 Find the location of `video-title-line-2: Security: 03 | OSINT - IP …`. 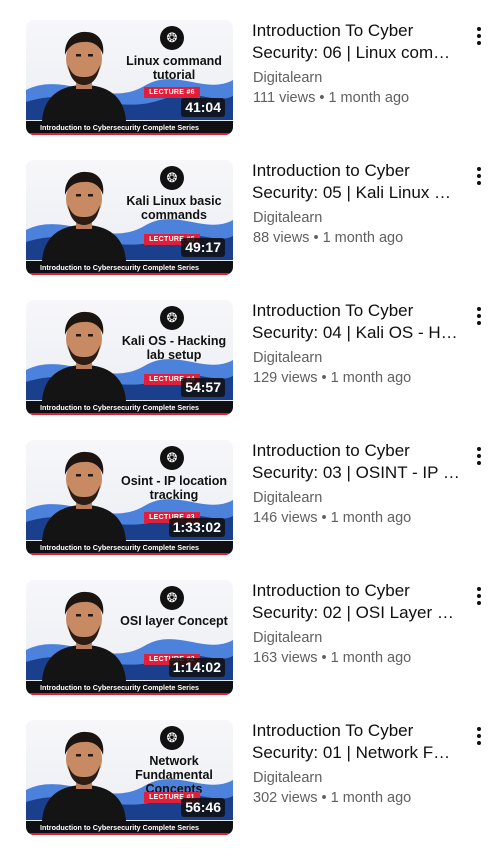

video-title-line-2: Security: 03 | OSINT - IP … is located at coordinates (356, 472).